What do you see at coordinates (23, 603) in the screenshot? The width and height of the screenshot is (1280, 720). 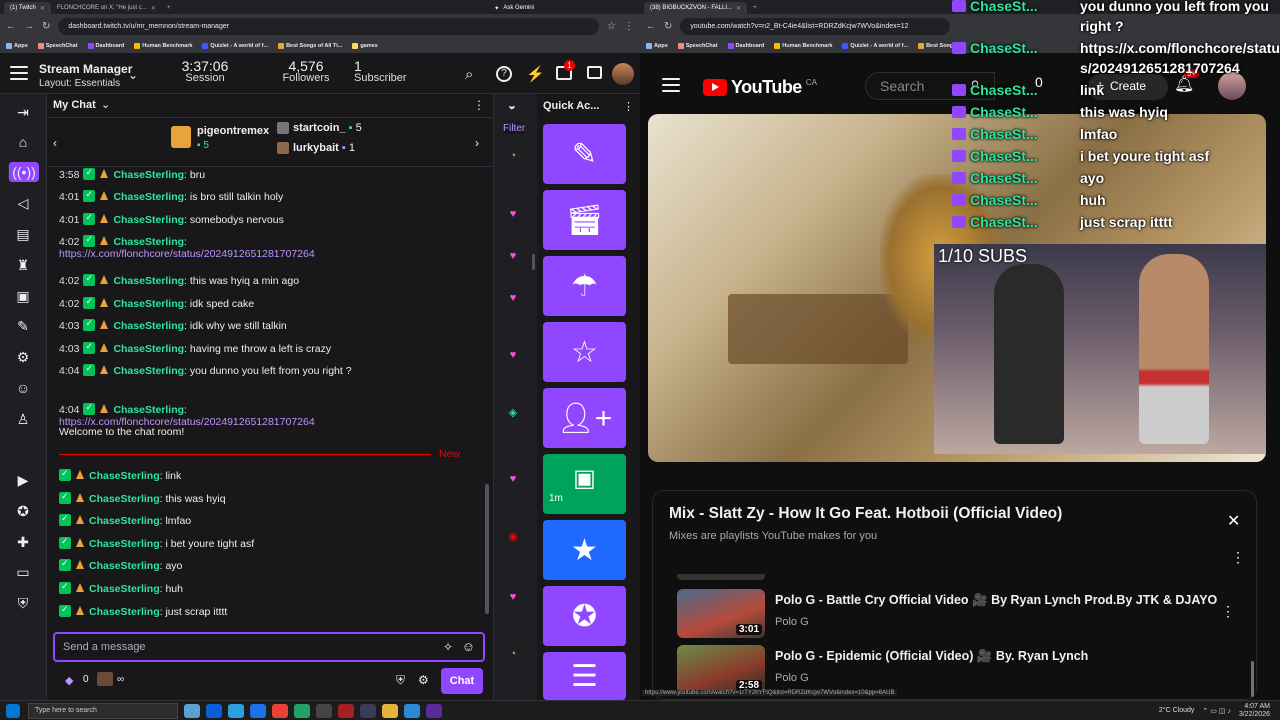 I see `safety-icon: ⛨` at bounding box center [23, 603].